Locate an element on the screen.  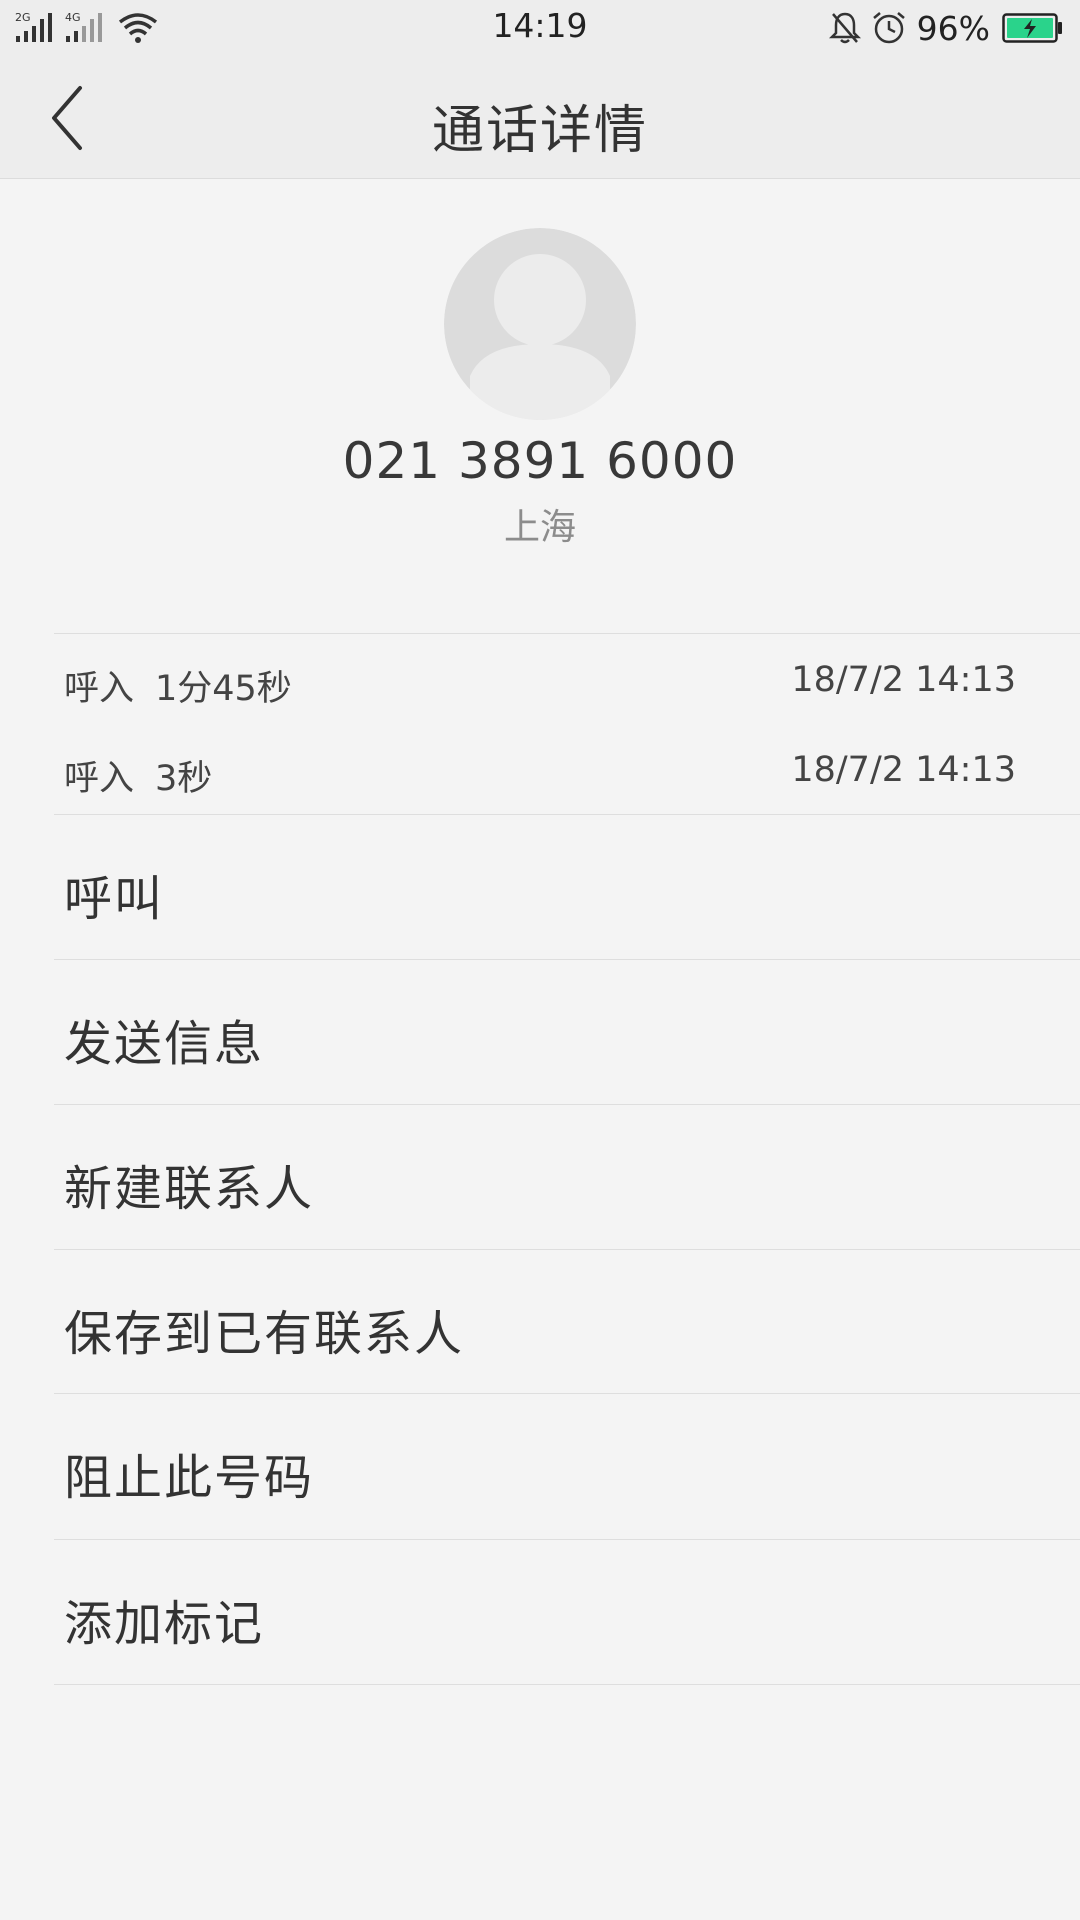
action-label: 呼叫 is located at coordinates (114, 899).